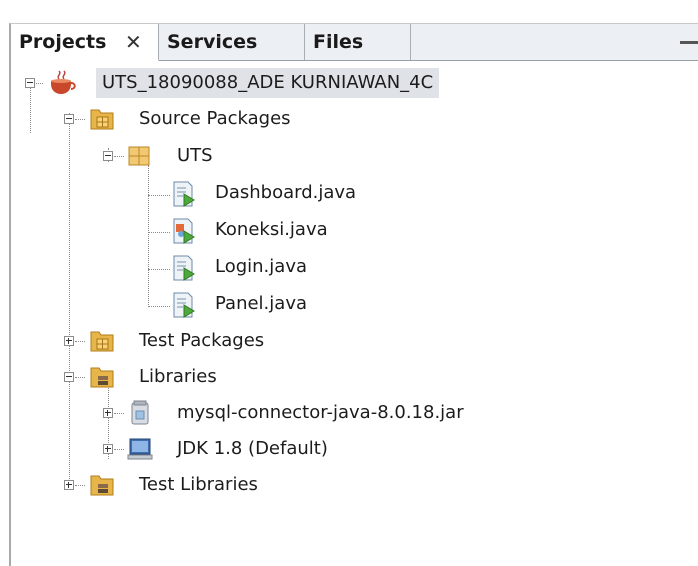 The image size is (698, 566). What do you see at coordinates (354, 485) in the screenshot?
I see `tree-row-test-libraries: Test Libraries` at bounding box center [354, 485].